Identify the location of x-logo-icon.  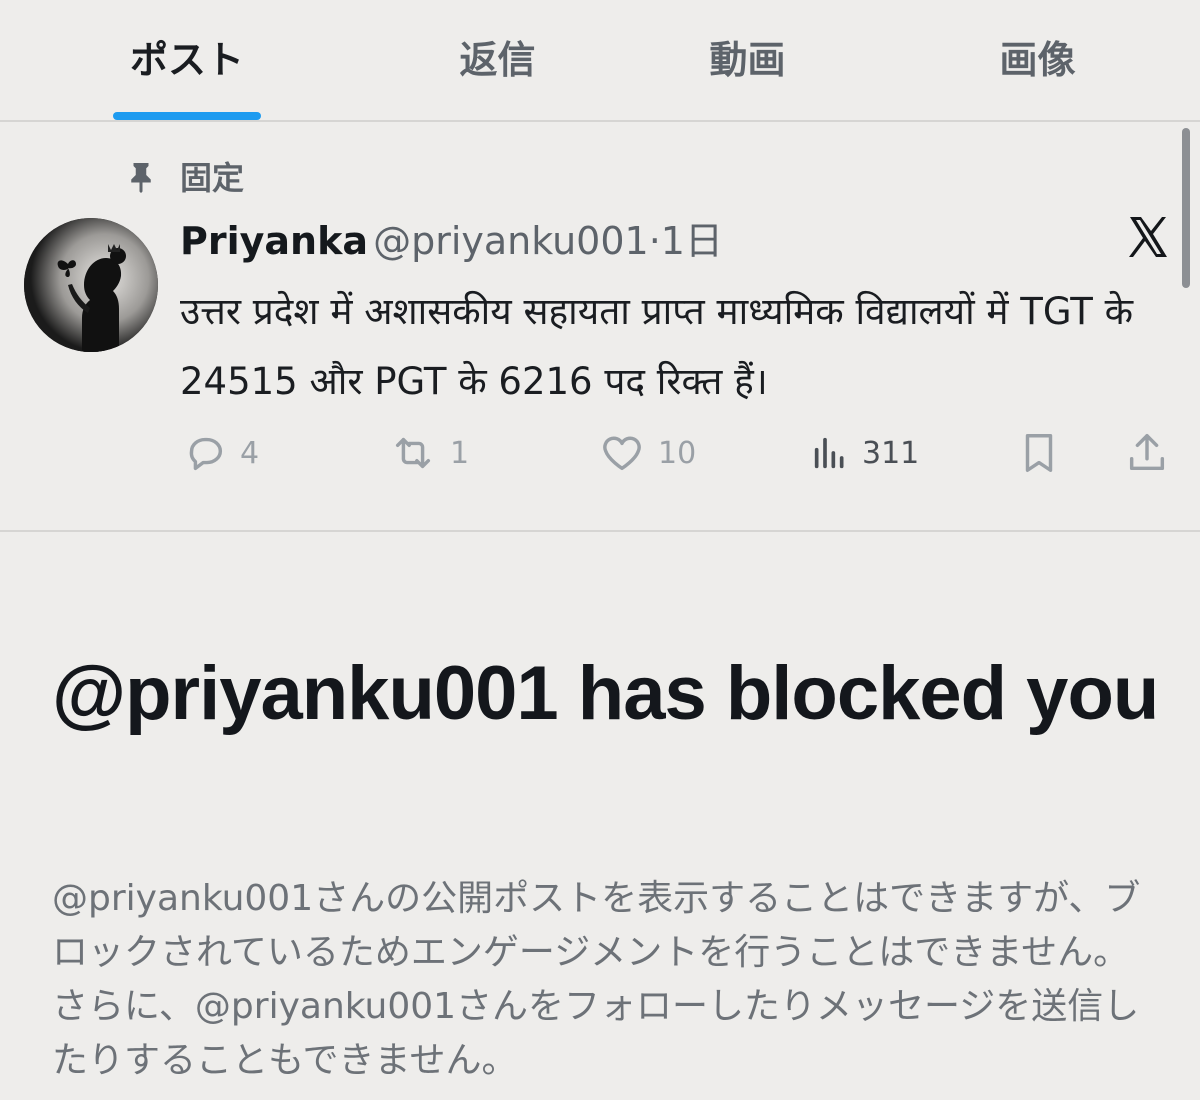
(1148, 237).